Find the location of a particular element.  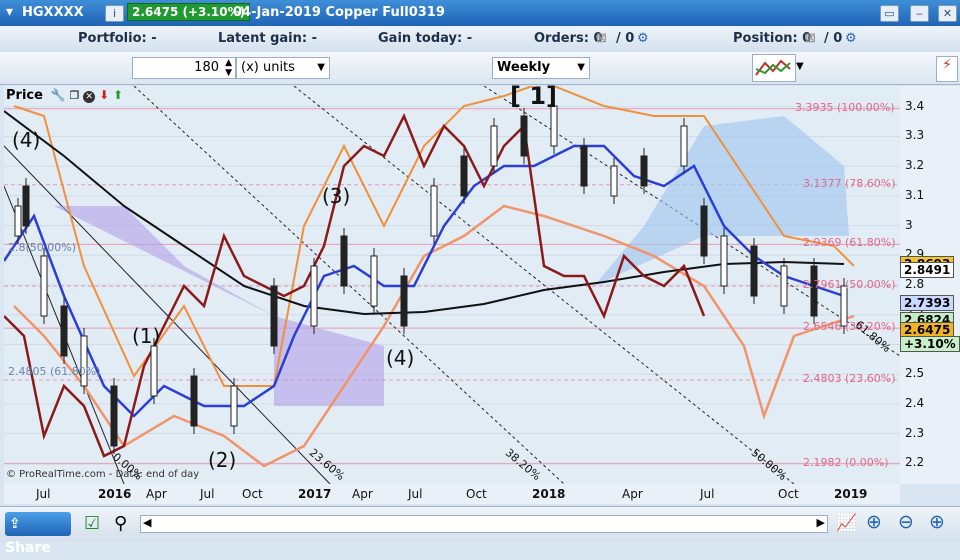

wave-label-3: (3) is located at coordinates (336, 196).